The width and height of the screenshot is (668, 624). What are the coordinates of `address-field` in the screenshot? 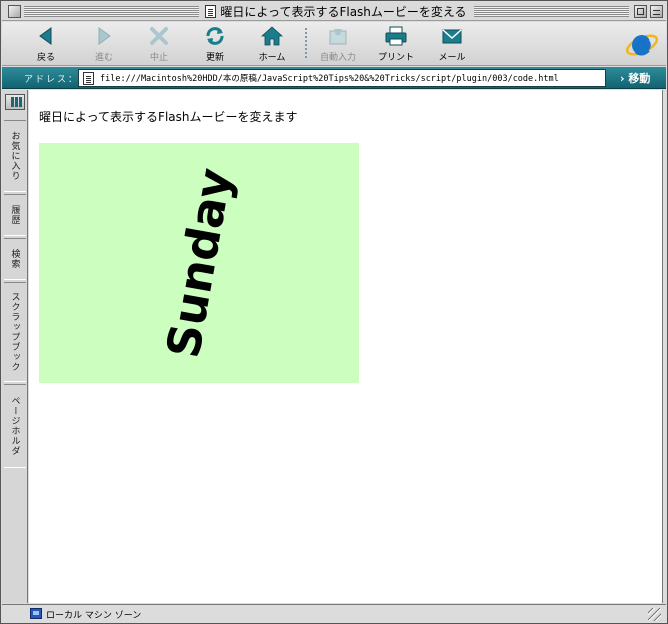 It's located at (342, 78).